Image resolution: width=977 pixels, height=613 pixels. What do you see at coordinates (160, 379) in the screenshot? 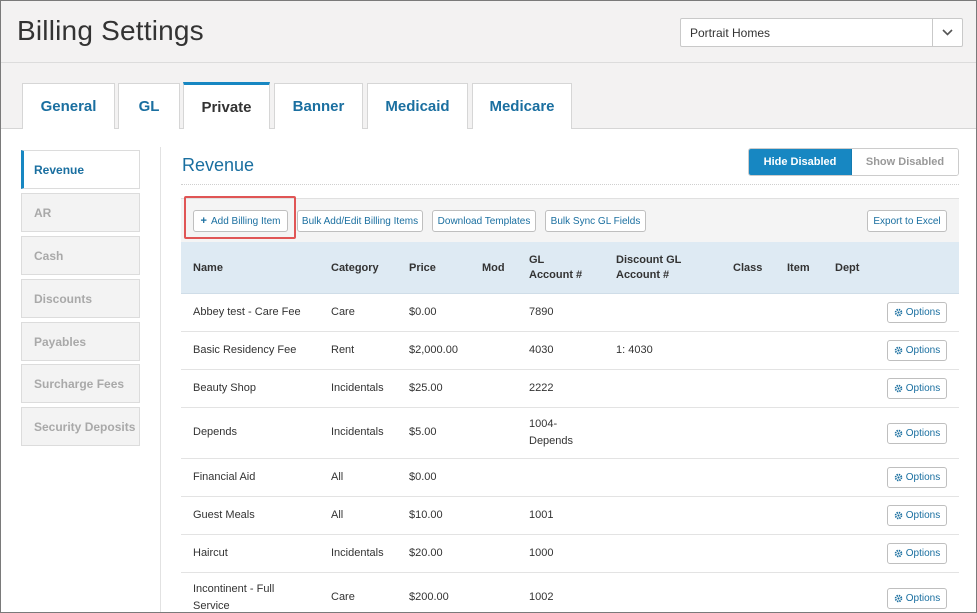
I see `content-divider` at bounding box center [160, 379].